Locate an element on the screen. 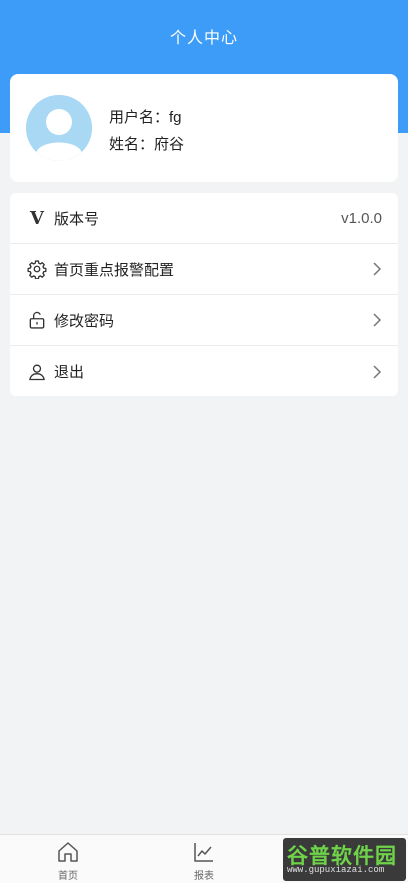 Image resolution: width=408 pixels, height=883 pixels. tab-label: 首页 is located at coordinates (68, 876).